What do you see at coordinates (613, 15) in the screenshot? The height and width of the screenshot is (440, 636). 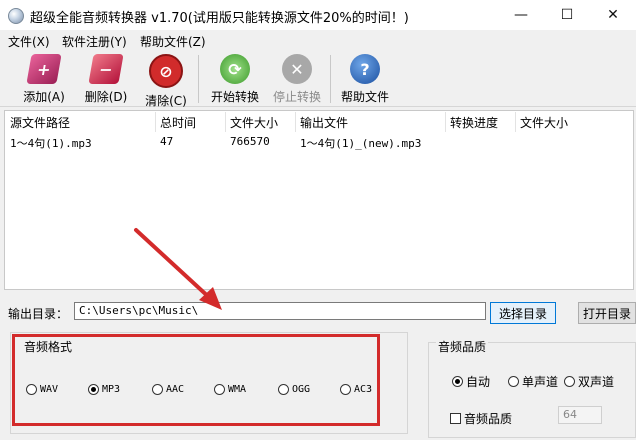 I see `close-button: ✕` at bounding box center [613, 15].